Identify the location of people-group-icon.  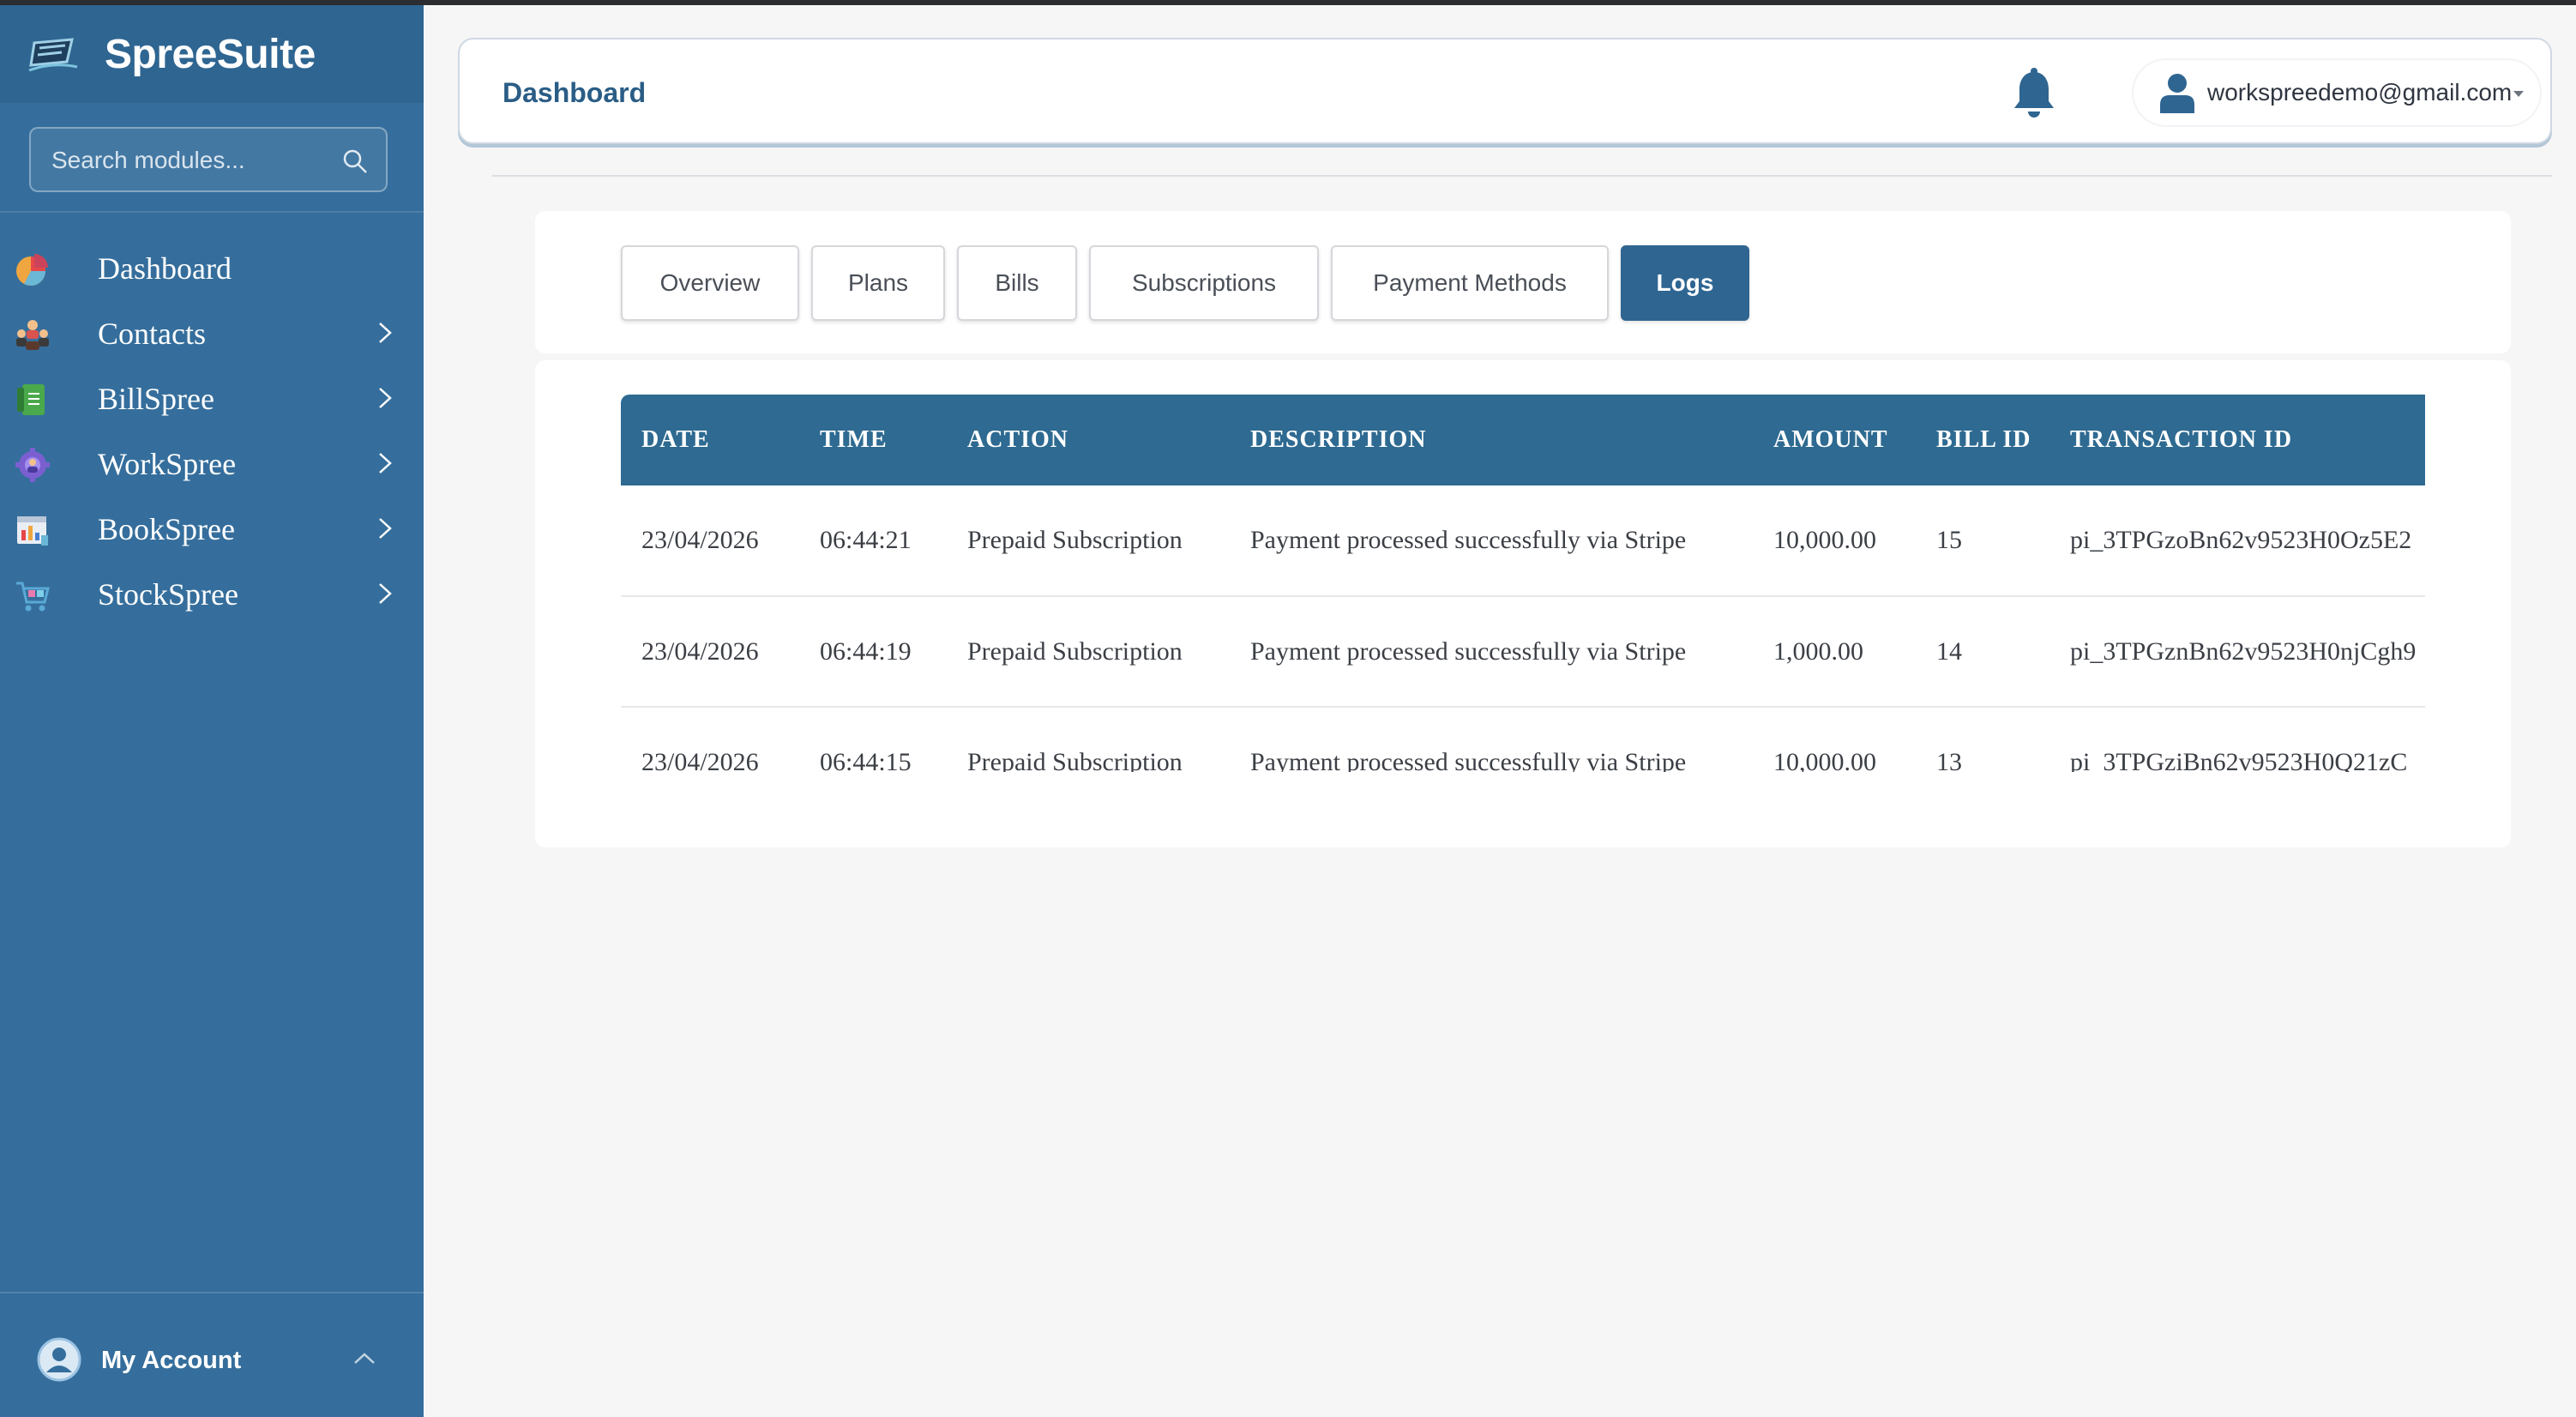
(32, 335).